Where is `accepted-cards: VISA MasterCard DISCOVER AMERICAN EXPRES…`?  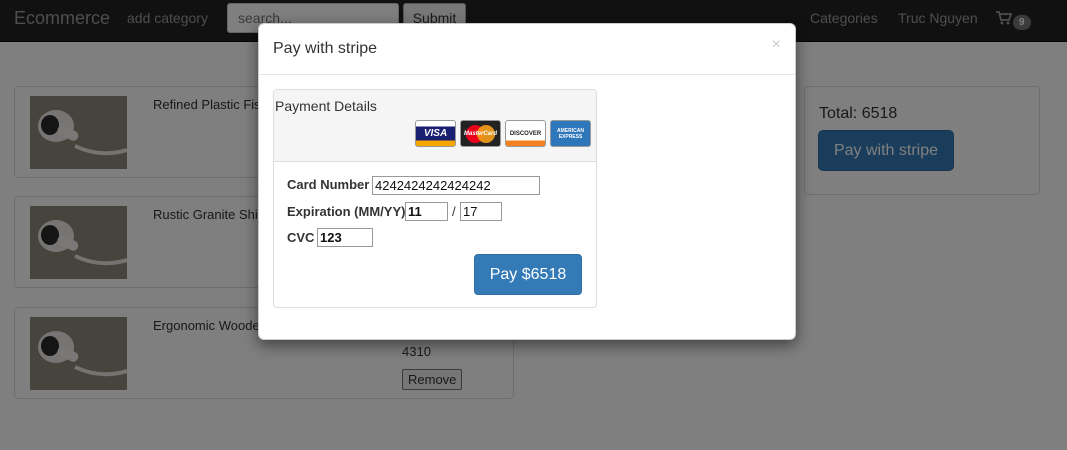 accepted-cards: VISA MasterCard DISCOVER AMERICAN EXPRES… is located at coordinates (503, 133).